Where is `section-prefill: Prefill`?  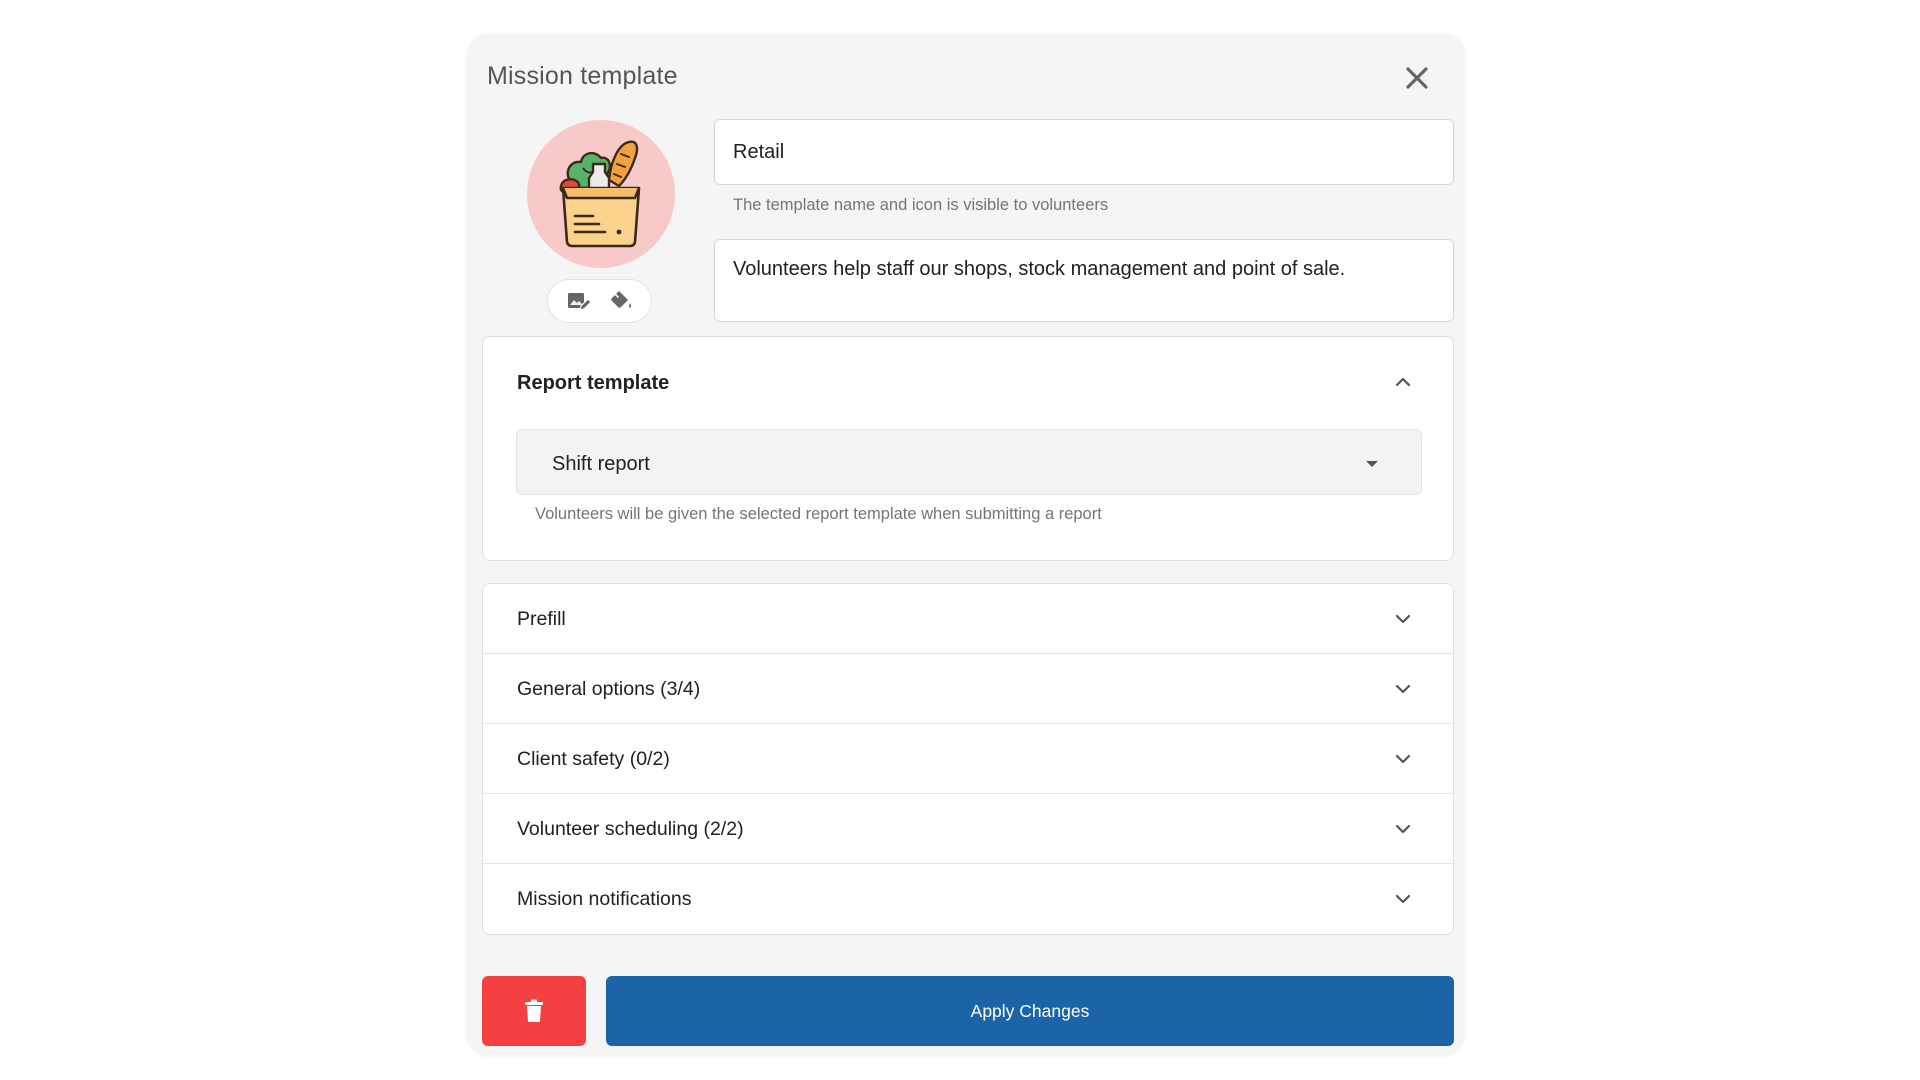 section-prefill: Prefill is located at coordinates (968, 619).